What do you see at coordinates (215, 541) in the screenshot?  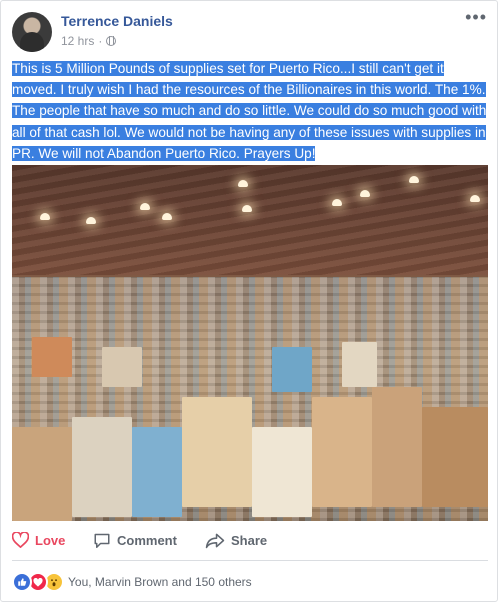 I see `share-arrow-icon` at bounding box center [215, 541].